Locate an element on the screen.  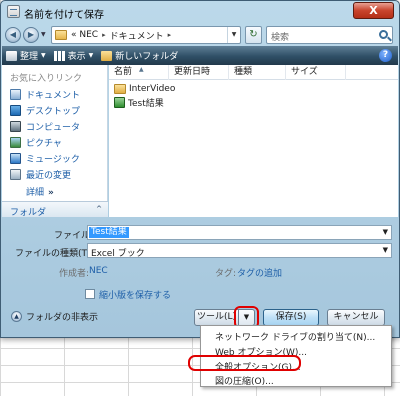
folders-label: フォルダ is located at coordinates (28, 213).